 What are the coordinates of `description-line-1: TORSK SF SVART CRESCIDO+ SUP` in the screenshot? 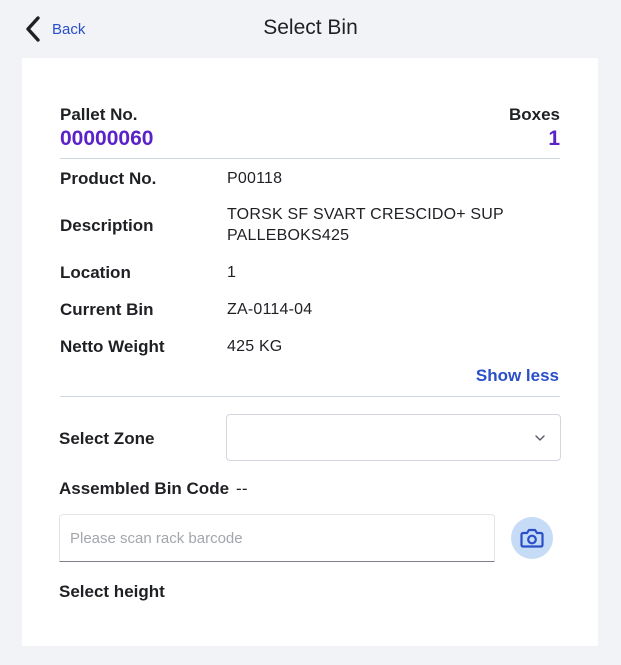 It's located at (365, 214).